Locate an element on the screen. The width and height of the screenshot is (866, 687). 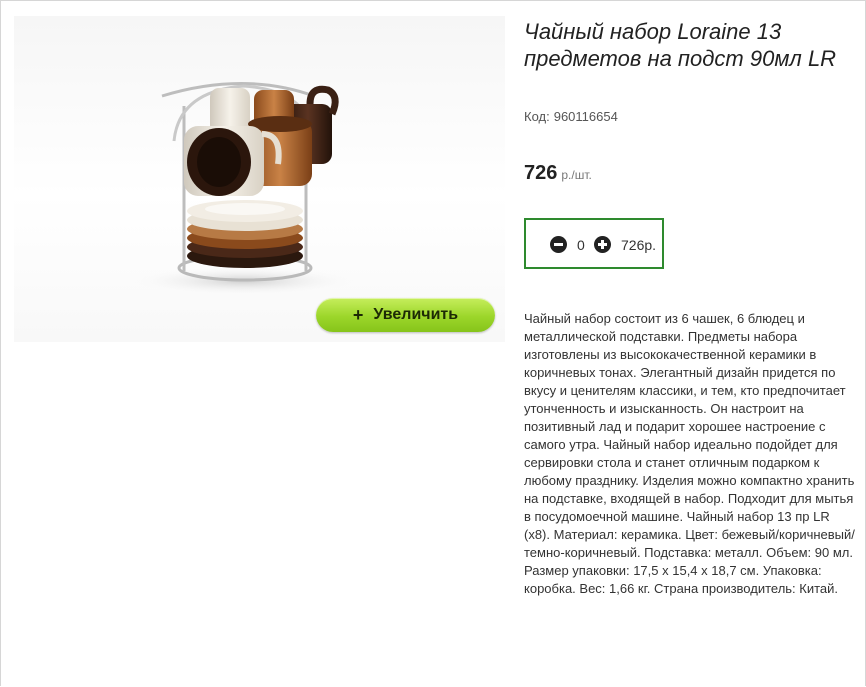
zoom-button: + Увеличить is located at coordinates (405, 315).